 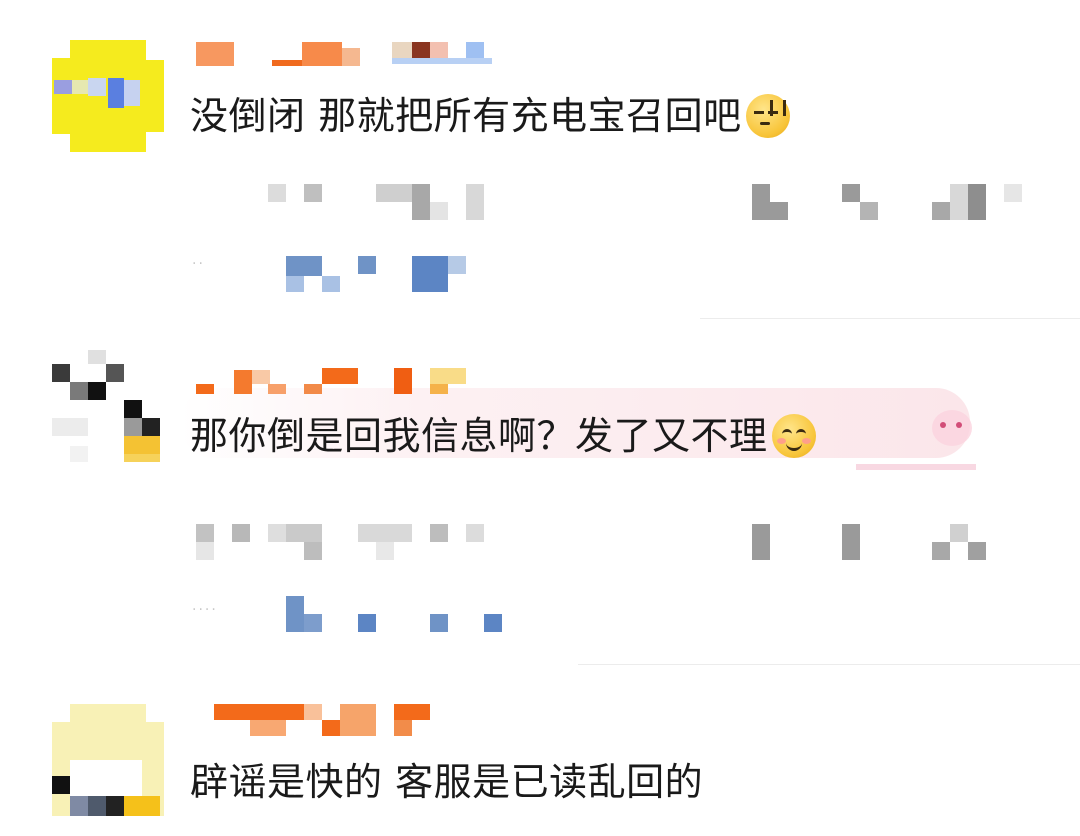 I want to click on more-dots-icon: ····, so click(x=205, y=610).